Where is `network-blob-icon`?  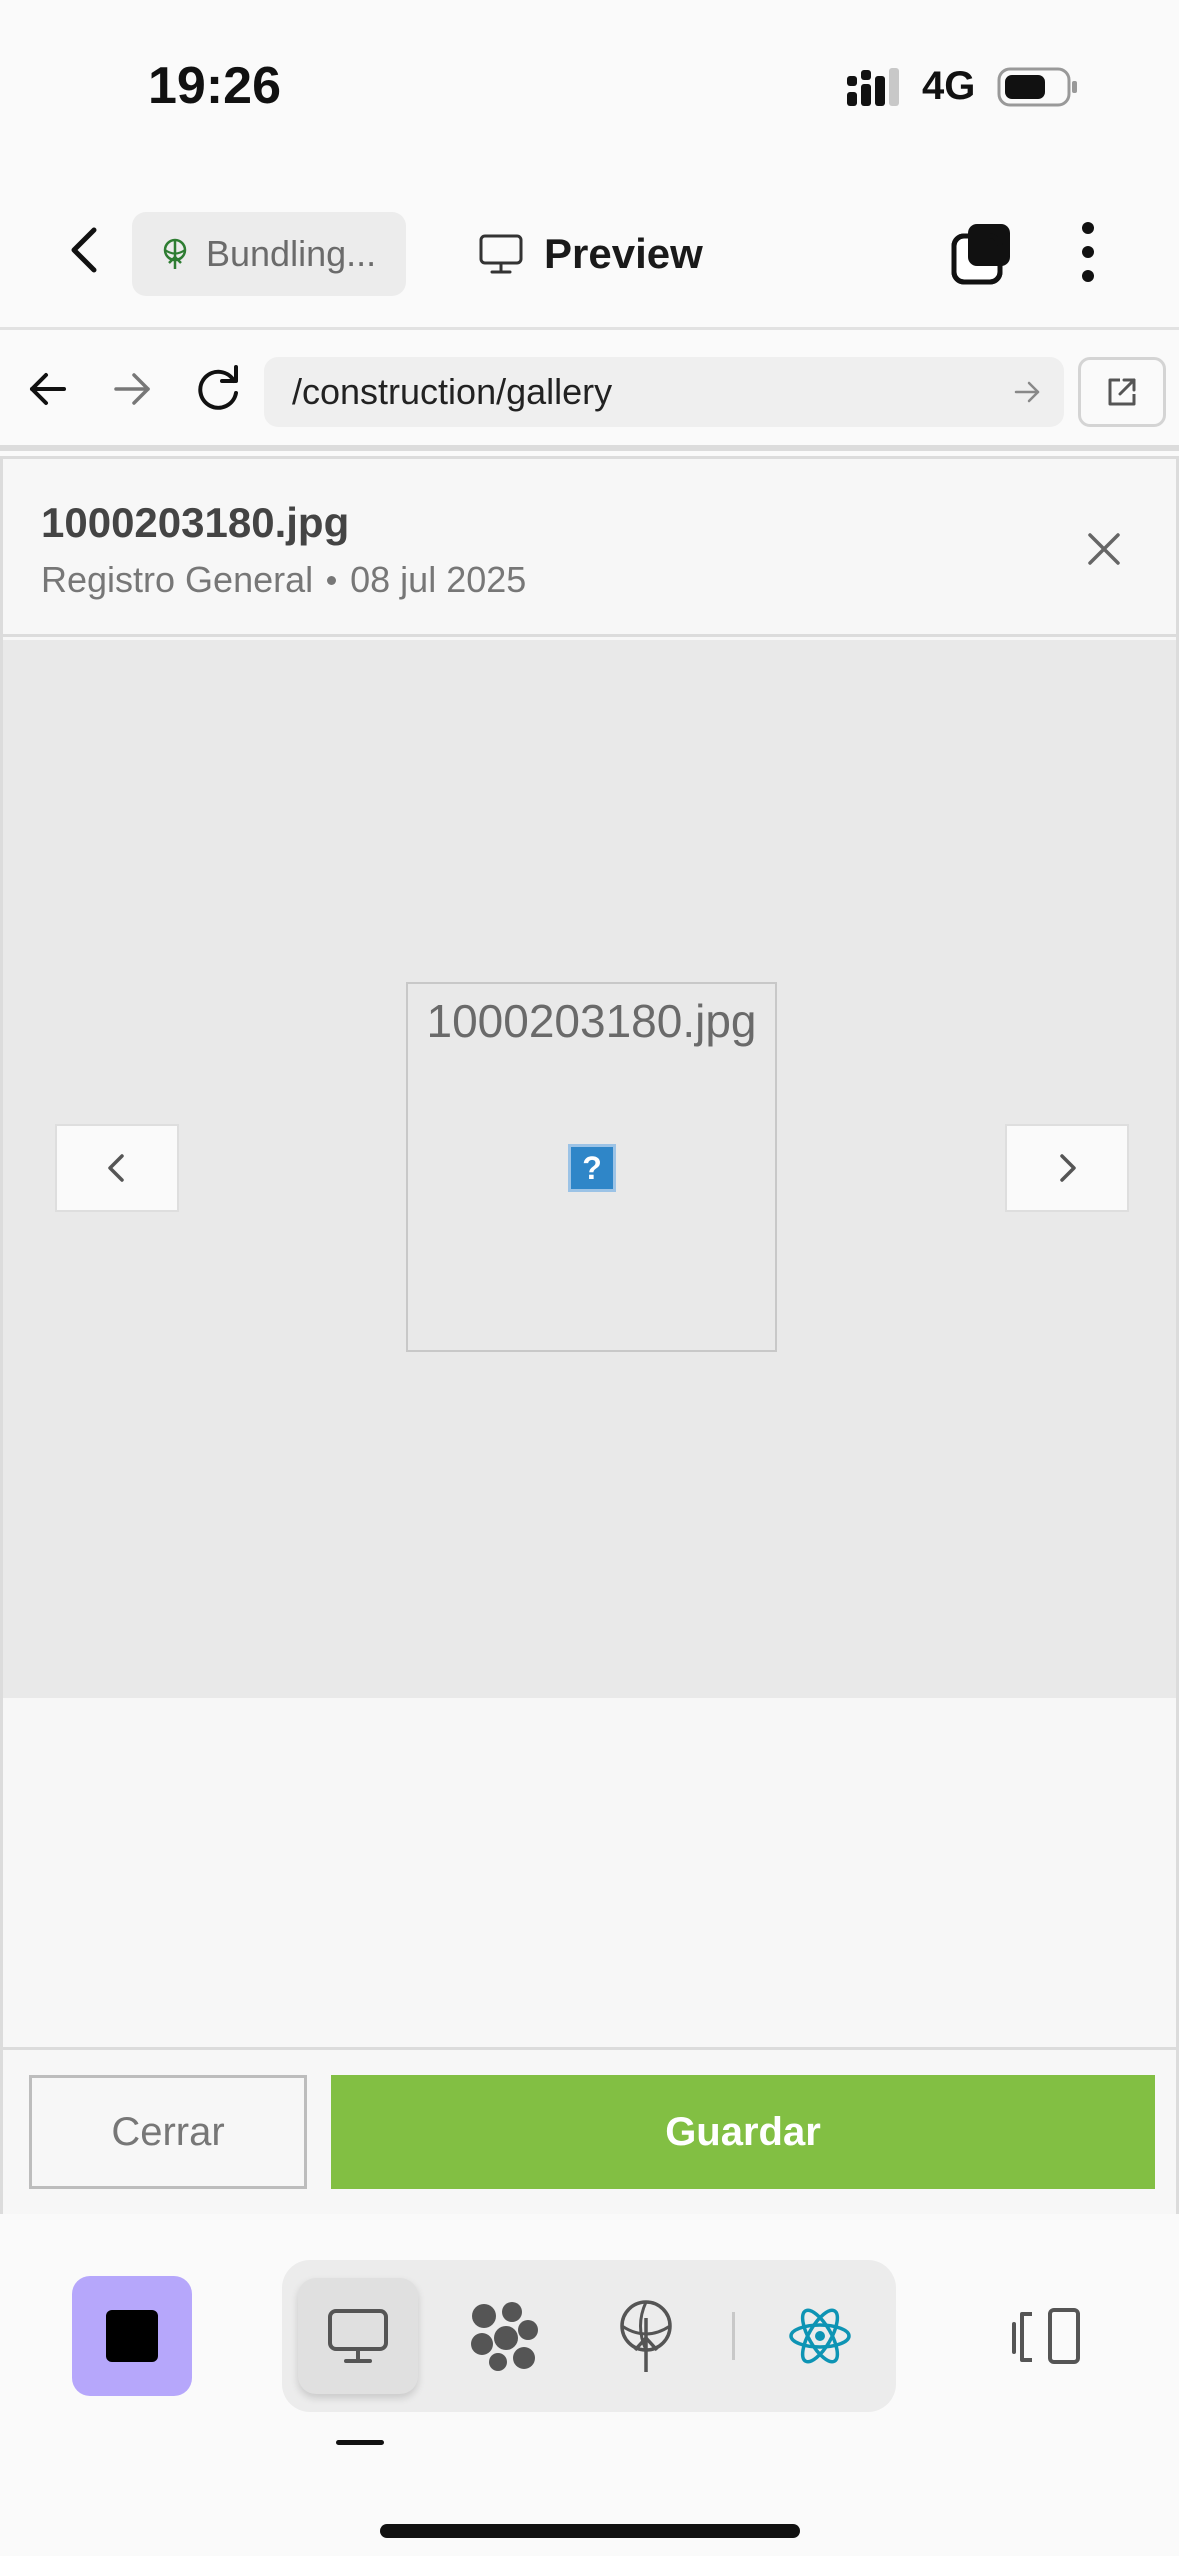
network-blob-icon is located at coordinates (504, 2336).